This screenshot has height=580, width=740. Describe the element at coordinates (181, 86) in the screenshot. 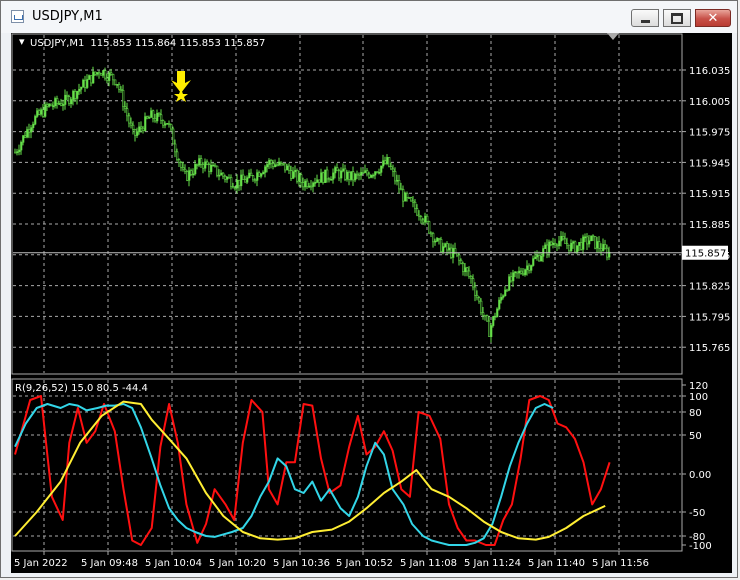

I see `arrow-marker` at that location.